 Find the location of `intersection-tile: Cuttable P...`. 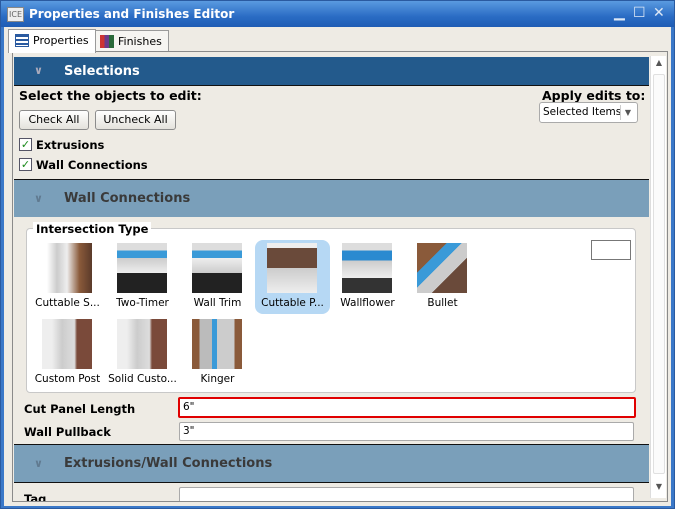

intersection-tile: Cuttable P... is located at coordinates (292, 277).